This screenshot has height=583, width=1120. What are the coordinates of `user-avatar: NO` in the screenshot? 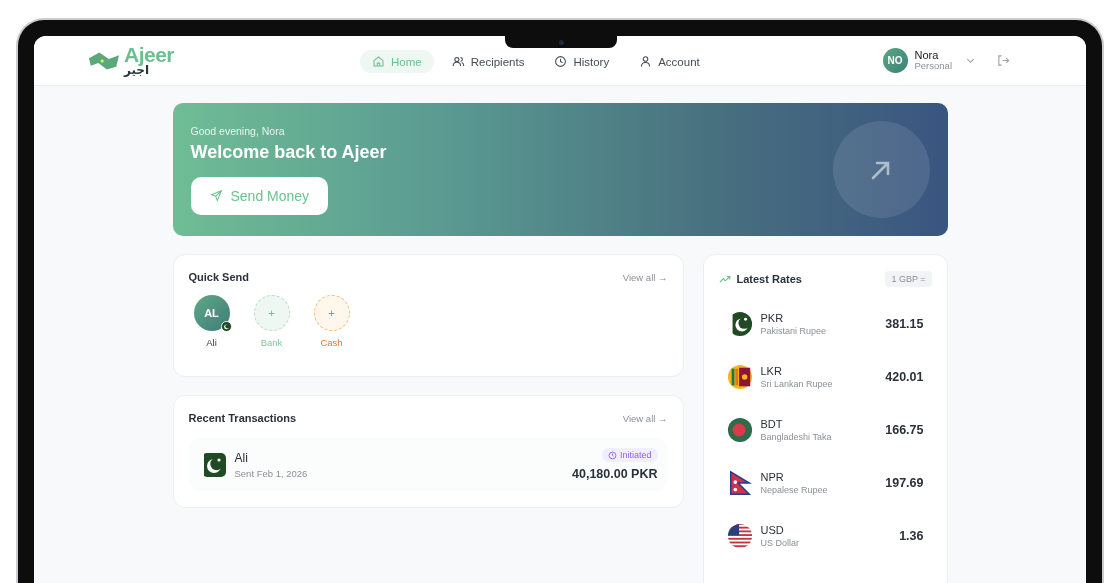 It's located at (895, 60).